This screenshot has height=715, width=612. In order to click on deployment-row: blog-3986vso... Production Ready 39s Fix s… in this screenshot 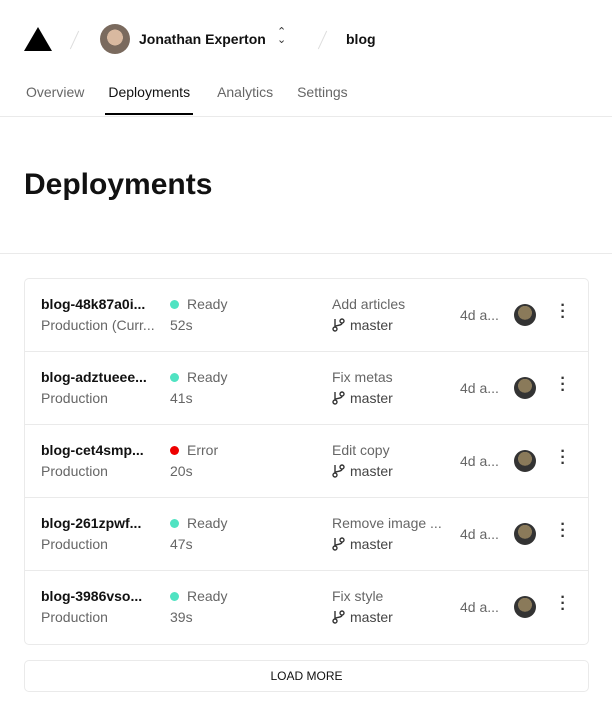, I will do `click(306, 607)`.